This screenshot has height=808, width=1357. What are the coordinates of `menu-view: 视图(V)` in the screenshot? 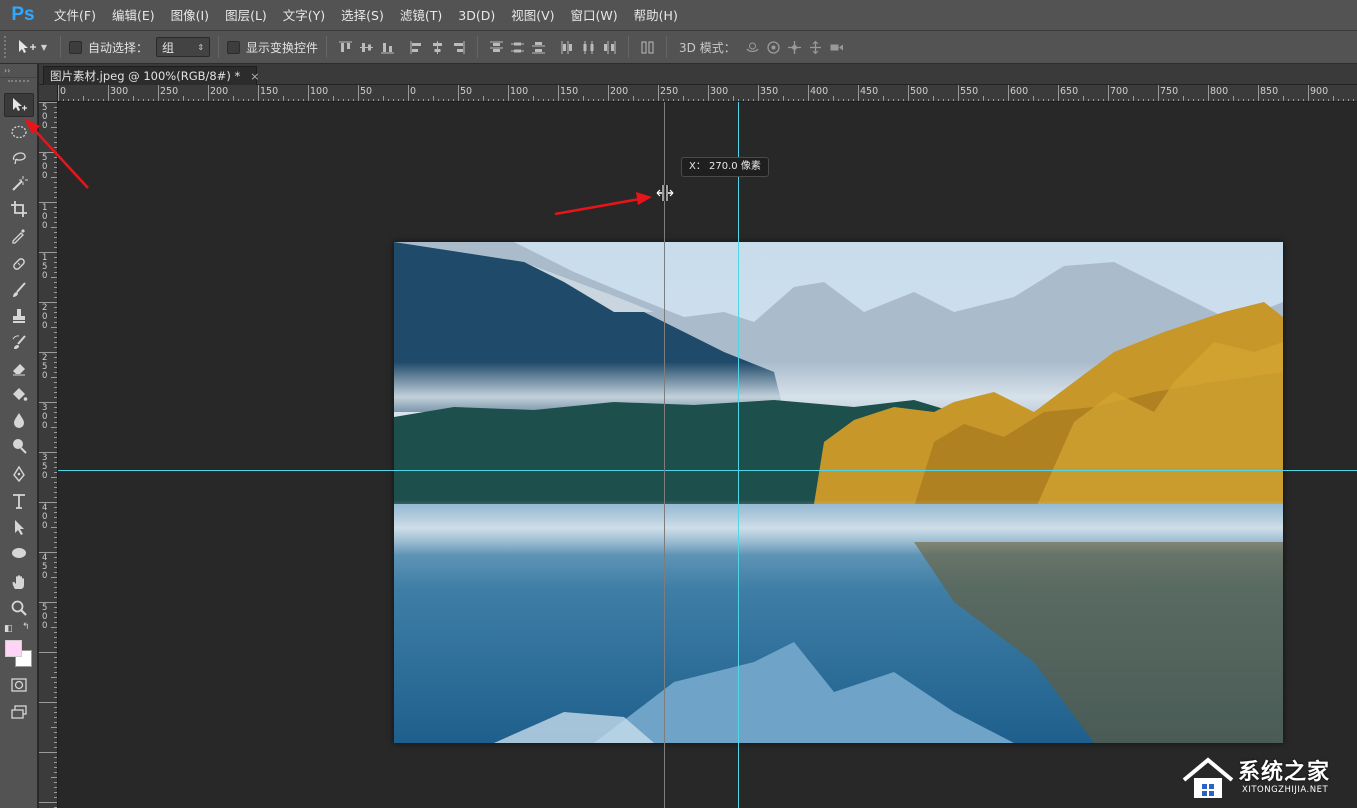 It's located at (532, 15).